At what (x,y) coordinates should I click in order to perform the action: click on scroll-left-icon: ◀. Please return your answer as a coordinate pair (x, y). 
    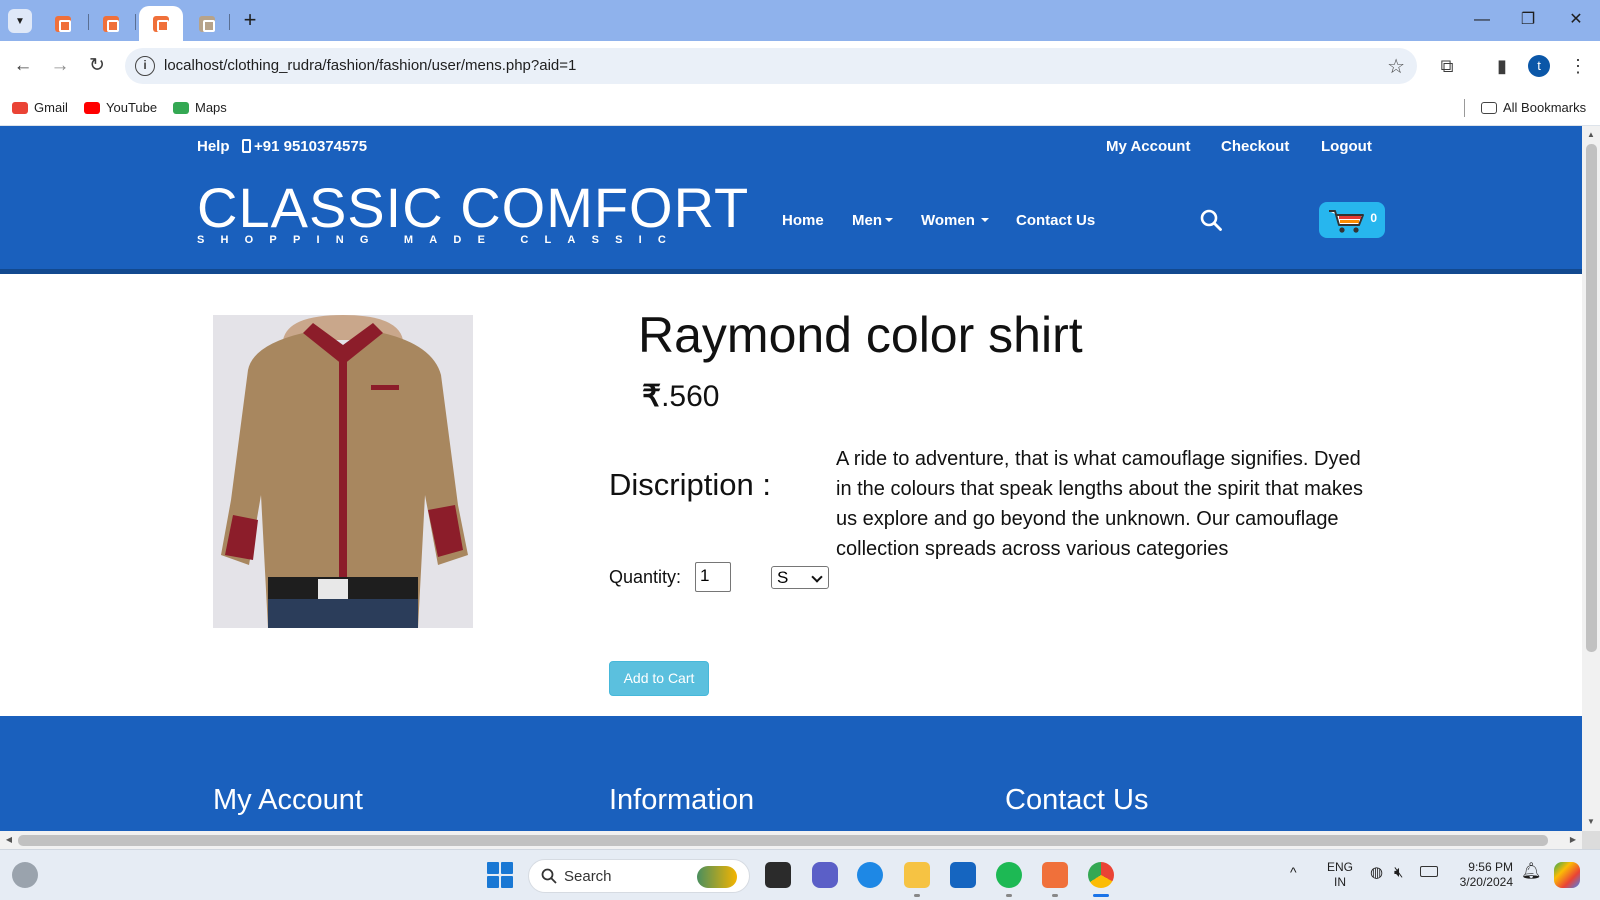
    Looking at the image, I should click on (9, 840).